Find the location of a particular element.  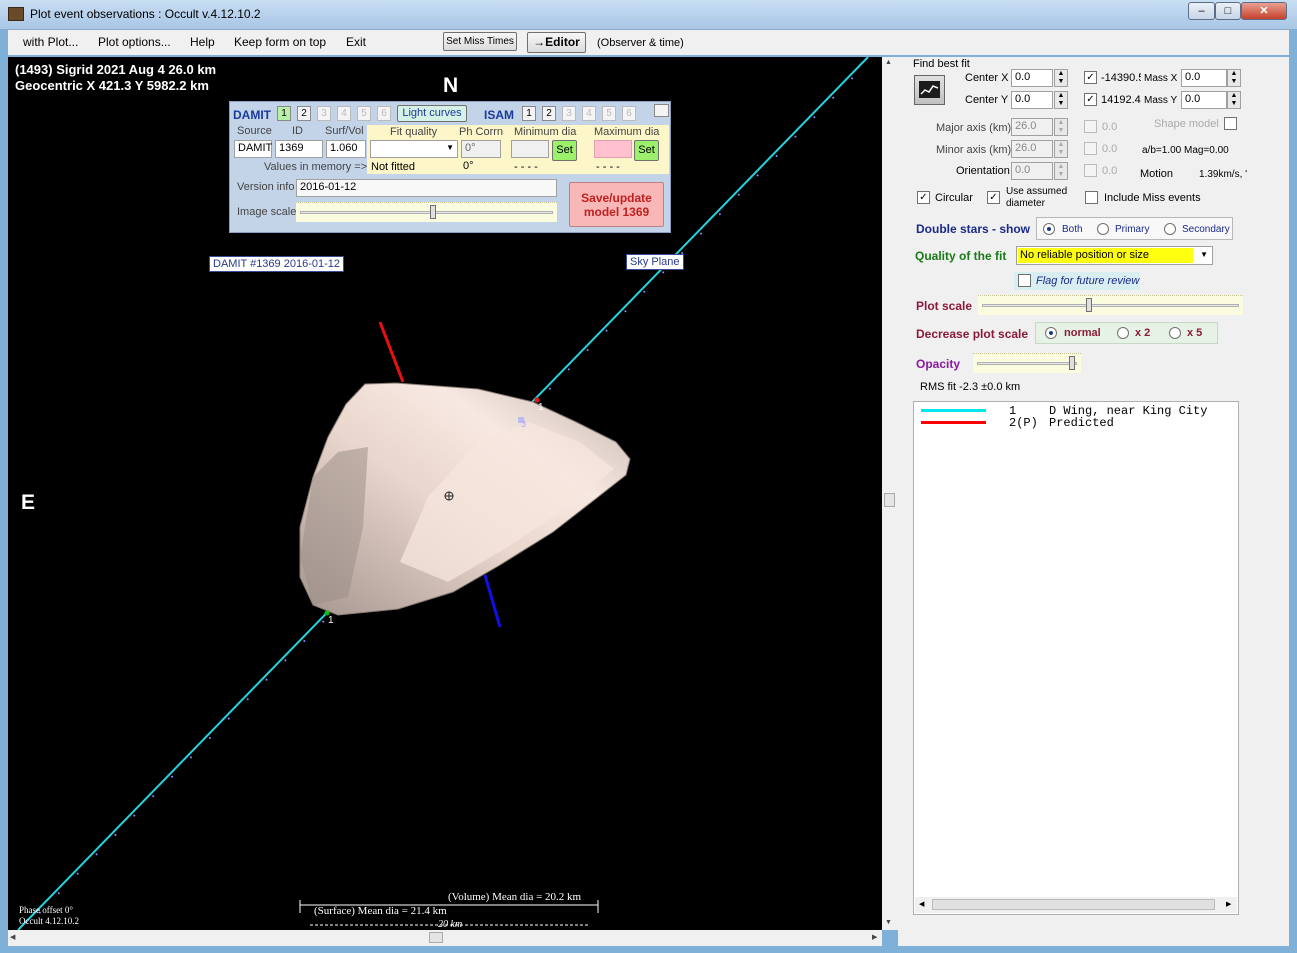

opacity-slider is located at coordinates (1027, 363).